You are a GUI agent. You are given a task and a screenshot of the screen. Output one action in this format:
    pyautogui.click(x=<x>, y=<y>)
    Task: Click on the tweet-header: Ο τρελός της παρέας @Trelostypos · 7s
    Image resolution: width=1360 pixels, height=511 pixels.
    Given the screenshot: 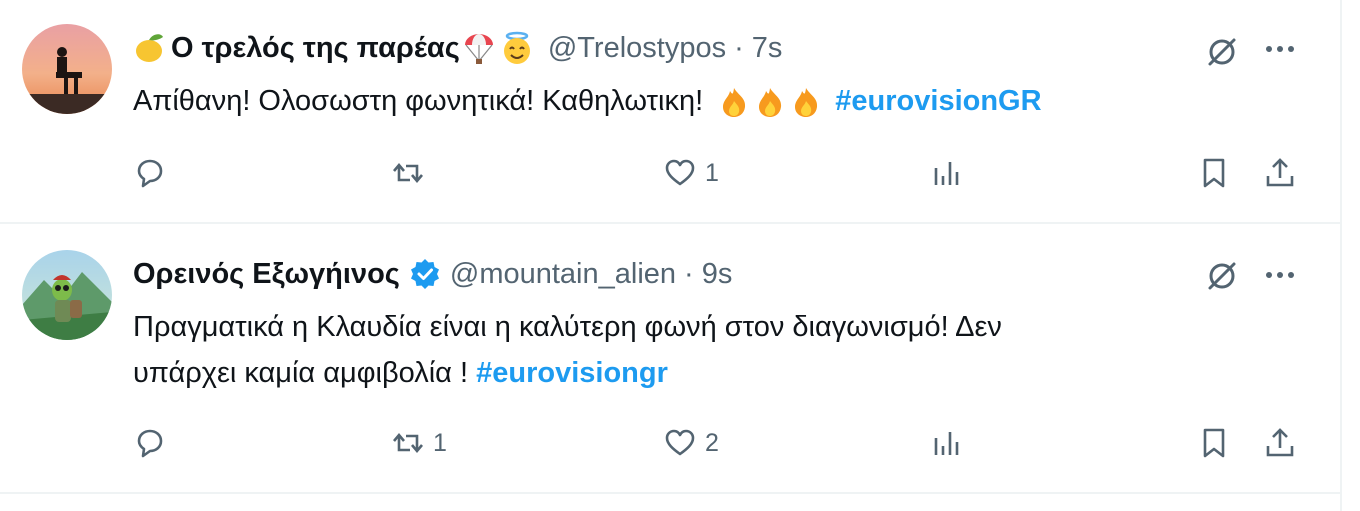 What is the action you would take?
    pyautogui.click(x=457, y=48)
    